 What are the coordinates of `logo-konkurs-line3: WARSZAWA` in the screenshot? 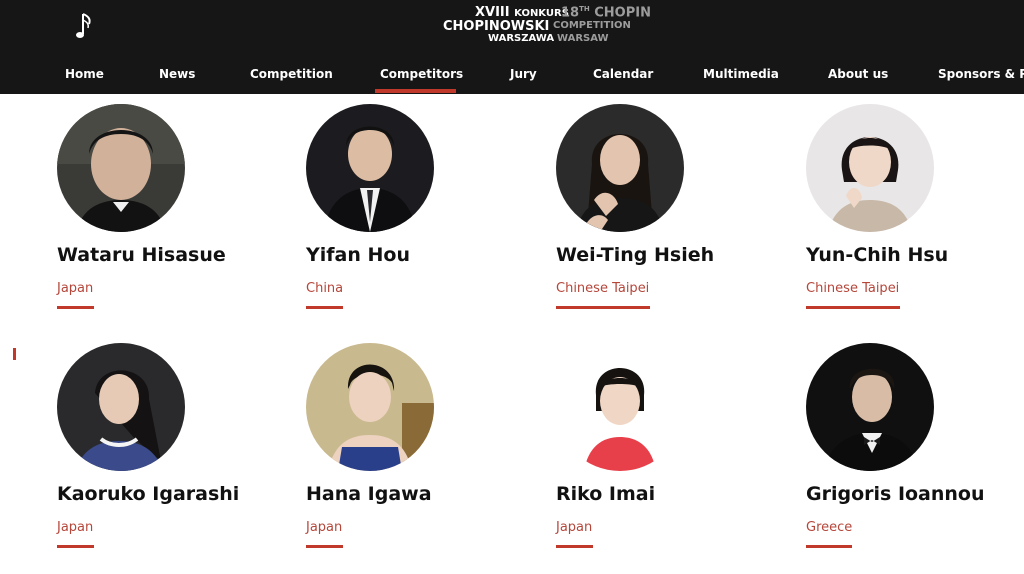 It's located at (521, 38).